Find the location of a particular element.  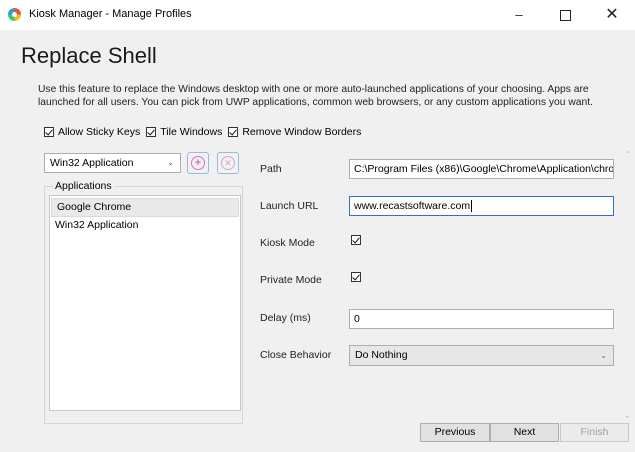

maximize-button is located at coordinates (565, 15).